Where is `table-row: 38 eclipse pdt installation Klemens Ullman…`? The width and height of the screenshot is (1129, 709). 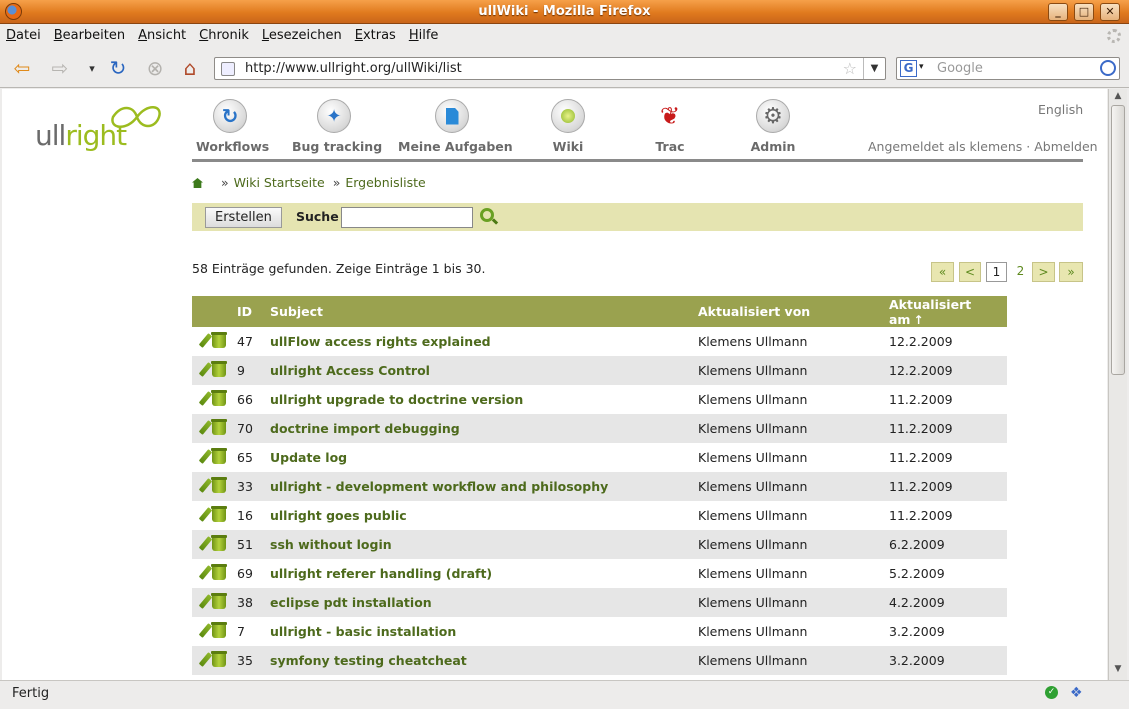
table-row: 38 eclipse pdt installation Klemens Ullman… is located at coordinates (599, 602).